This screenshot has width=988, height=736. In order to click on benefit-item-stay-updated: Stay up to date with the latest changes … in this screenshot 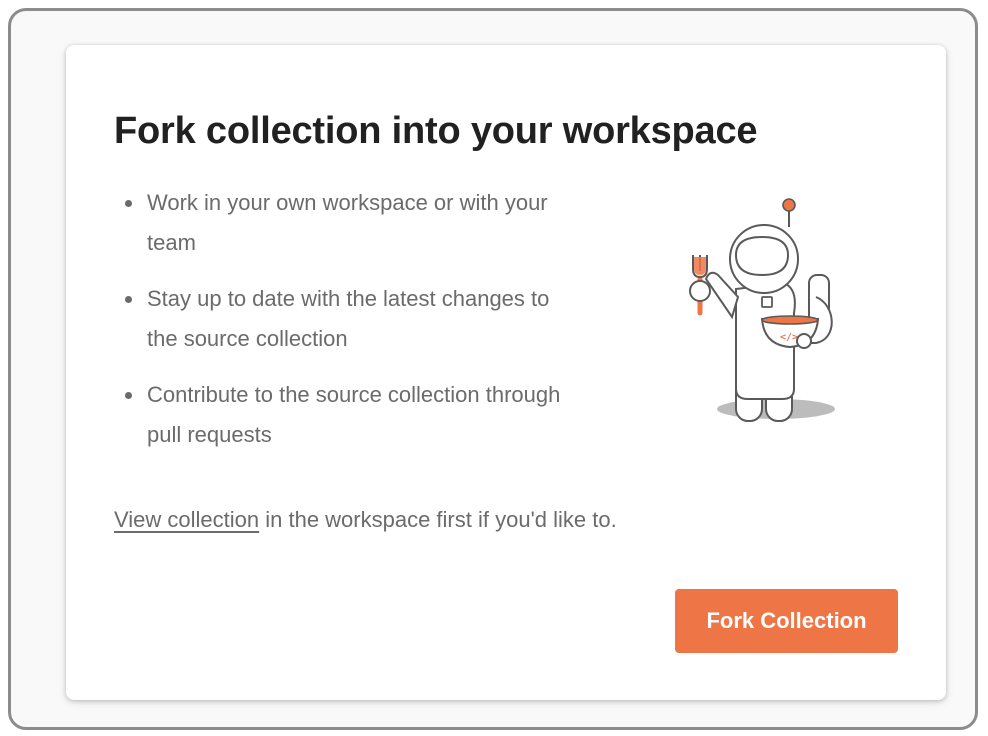, I will do `click(346, 319)`.